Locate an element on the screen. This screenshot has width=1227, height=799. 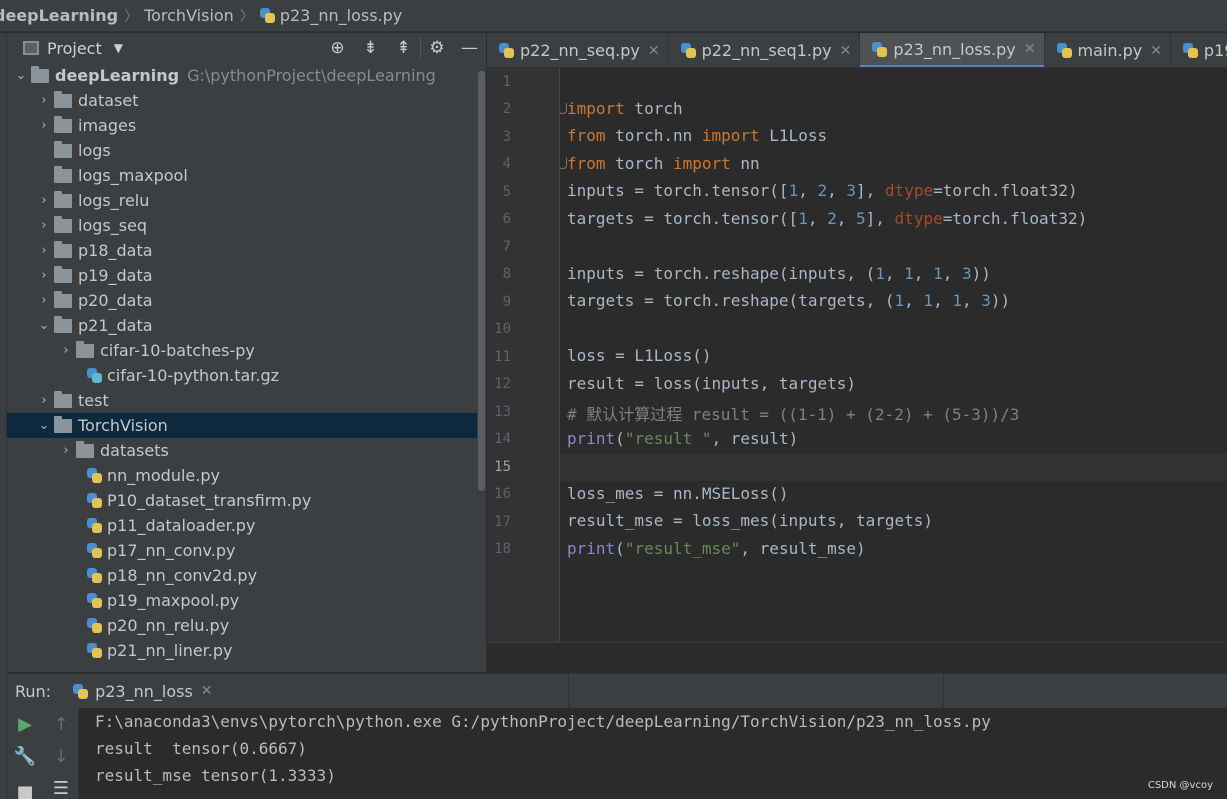
tree-item-p10: P10_dataset_transfirm.py is located at coordinates (242, 500).